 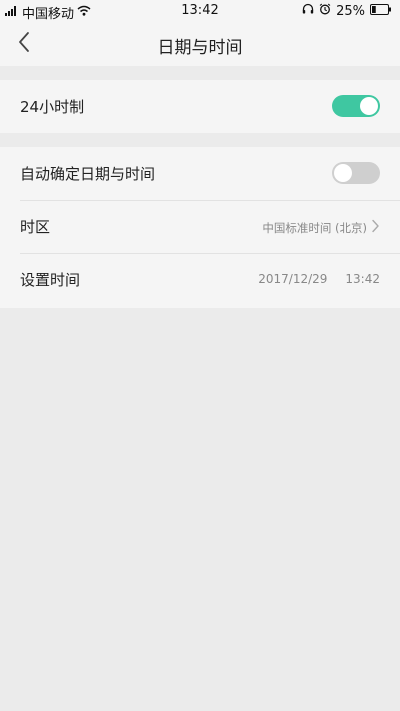 I want to click on setting-label-24h: 24小时制, so click(x=52, y=107).